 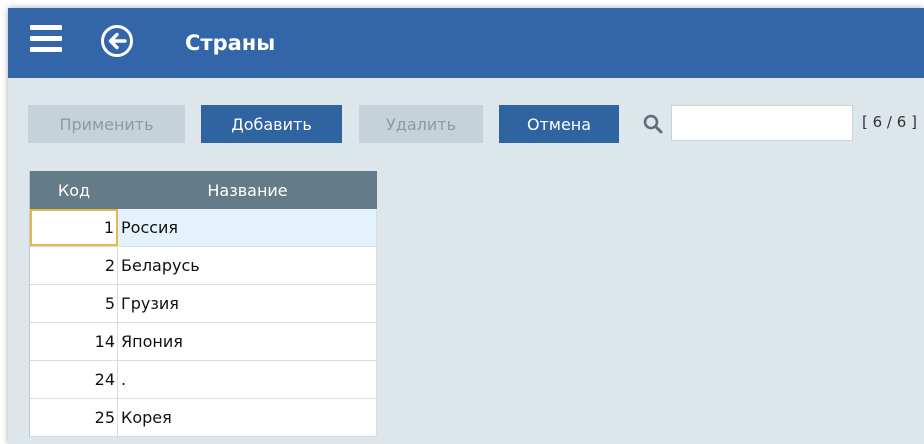 What do you see at coordinates (271, 124) in the screenshot?
I see `add-button: Добавить` at bounding box center [271, 124].